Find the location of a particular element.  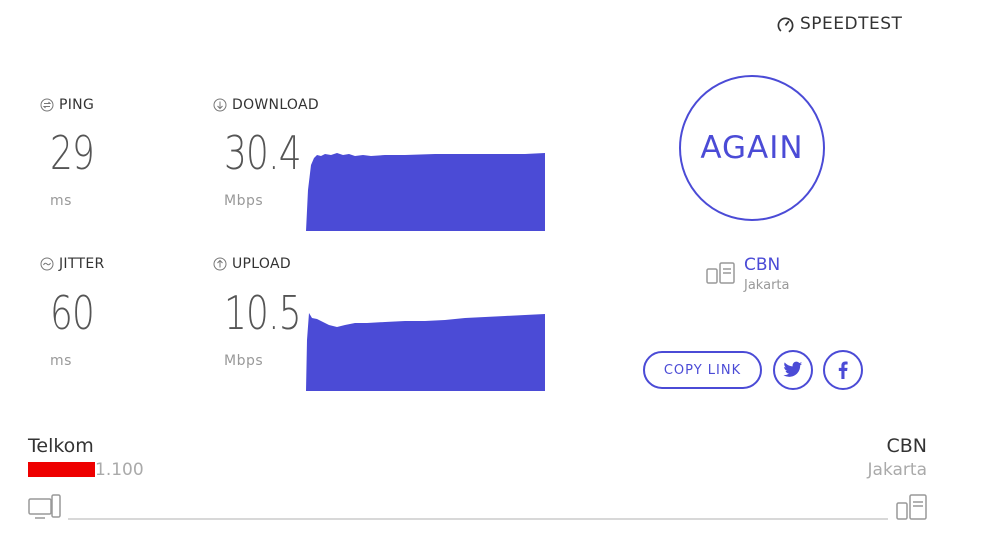

again-button: AGAIN is located at coordinates (752, 148).